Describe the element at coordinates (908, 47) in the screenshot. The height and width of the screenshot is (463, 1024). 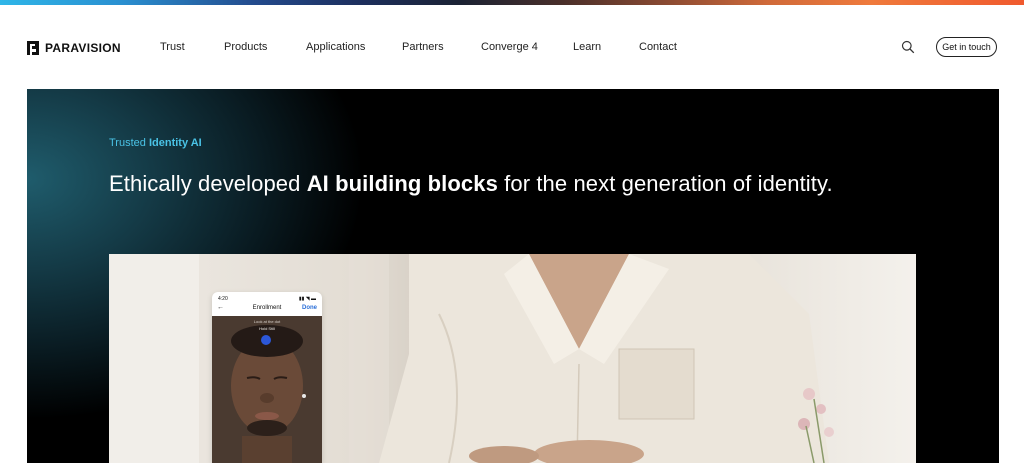
I see `search-icon` at that location.